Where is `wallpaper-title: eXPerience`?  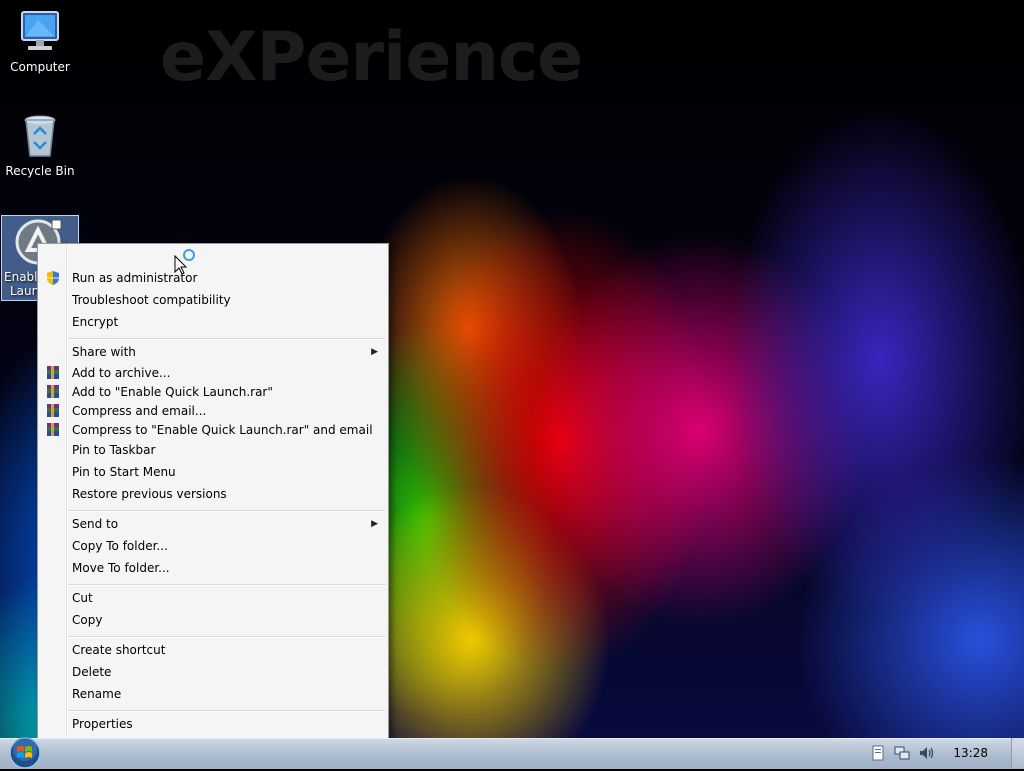 wallpaper-title: eXPerience is located at coordinates (371, 57).